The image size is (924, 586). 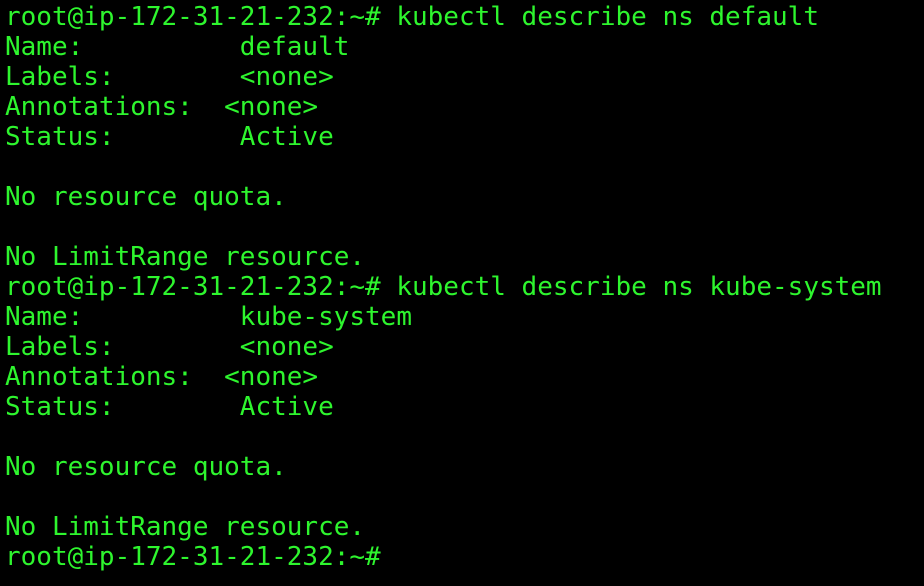 I want to click on terminal-line-prompt-active: root@ip-172-31-21-232:~#, so click(x=464, y=557).